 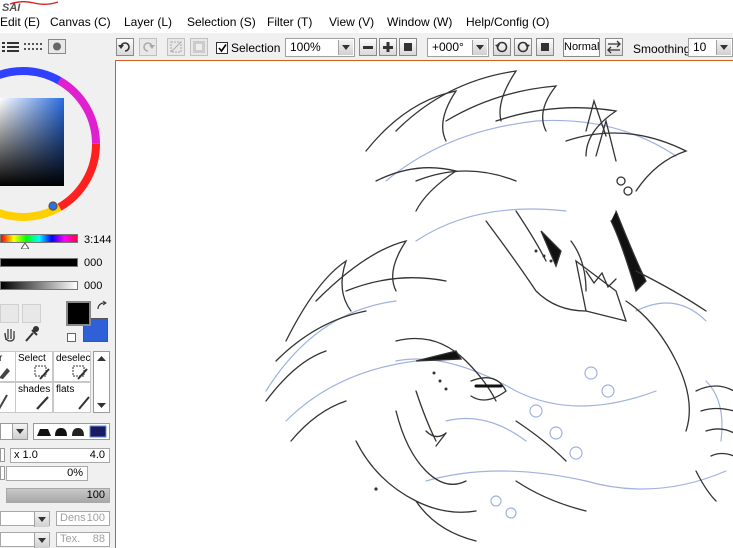 What do you see at coordinates (72, 366) in the screenshot?
I see `tool-cell: deselect` at bounding box center [72, 366].